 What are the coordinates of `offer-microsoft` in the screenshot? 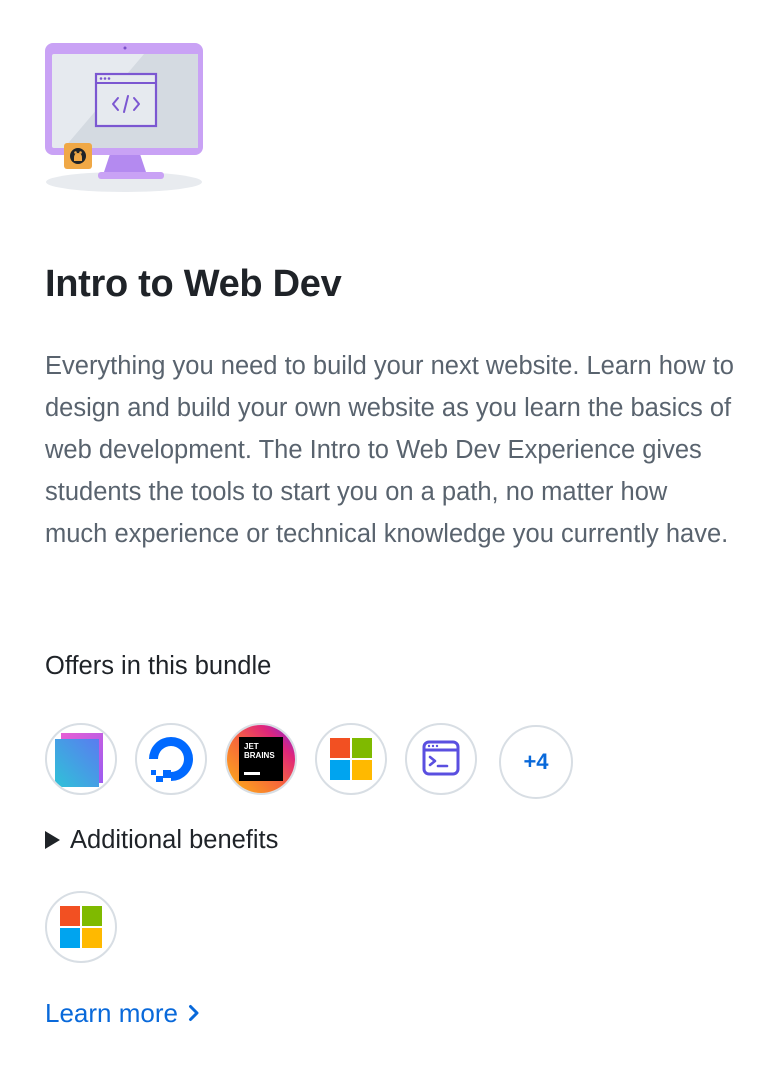 It's located at (351, 759).